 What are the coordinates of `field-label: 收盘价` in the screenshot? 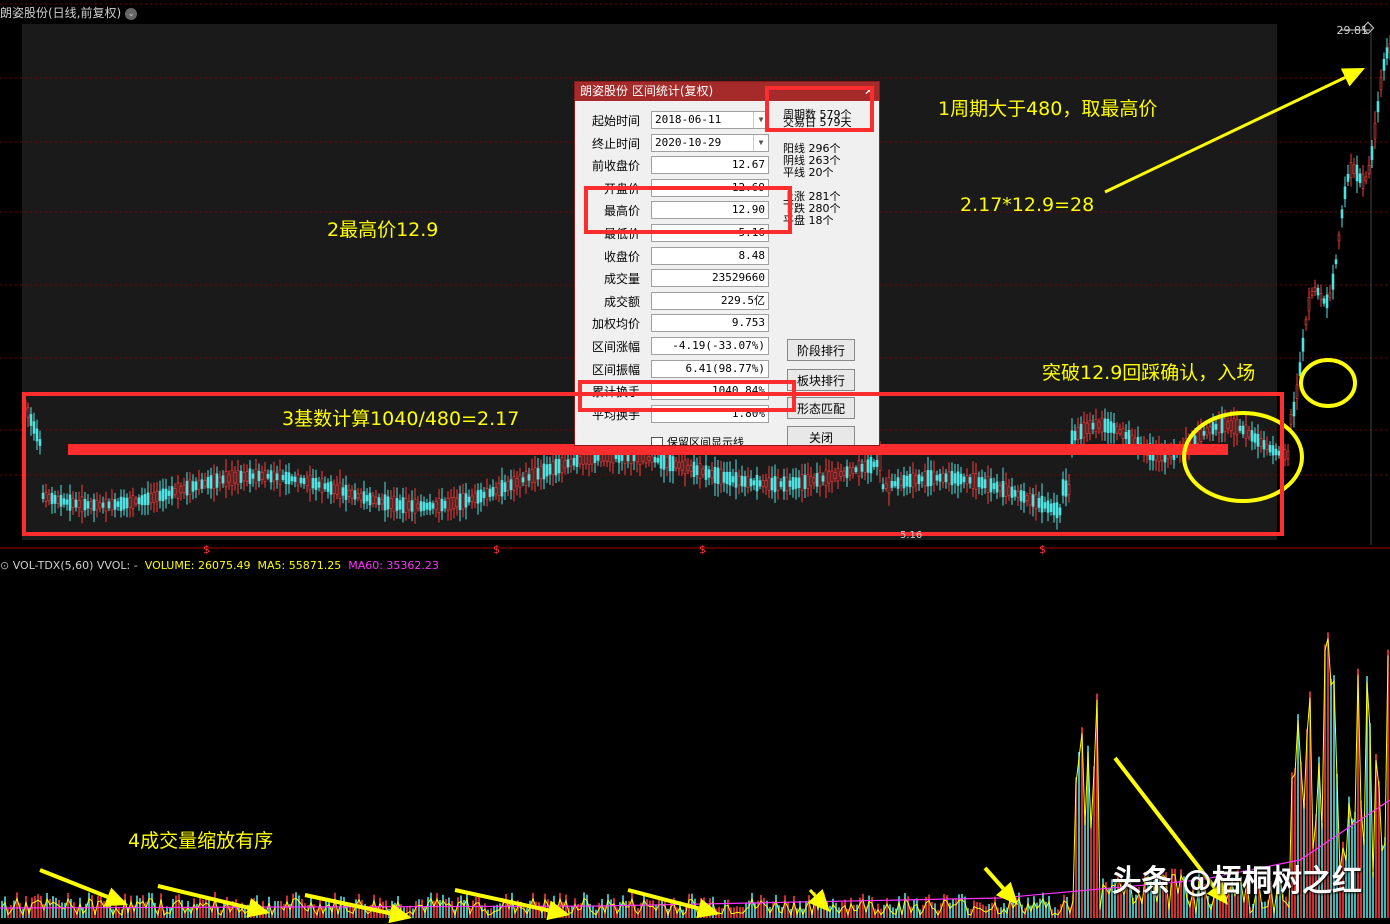 It's located at (621, 256).